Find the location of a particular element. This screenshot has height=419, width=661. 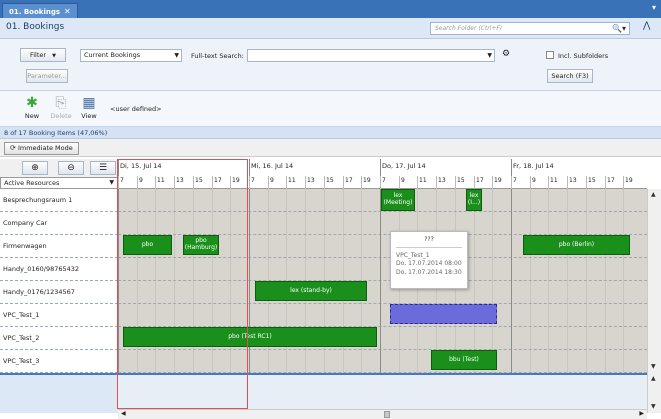

search-icon: 🔍▾ is located at coordinates (619, 28).